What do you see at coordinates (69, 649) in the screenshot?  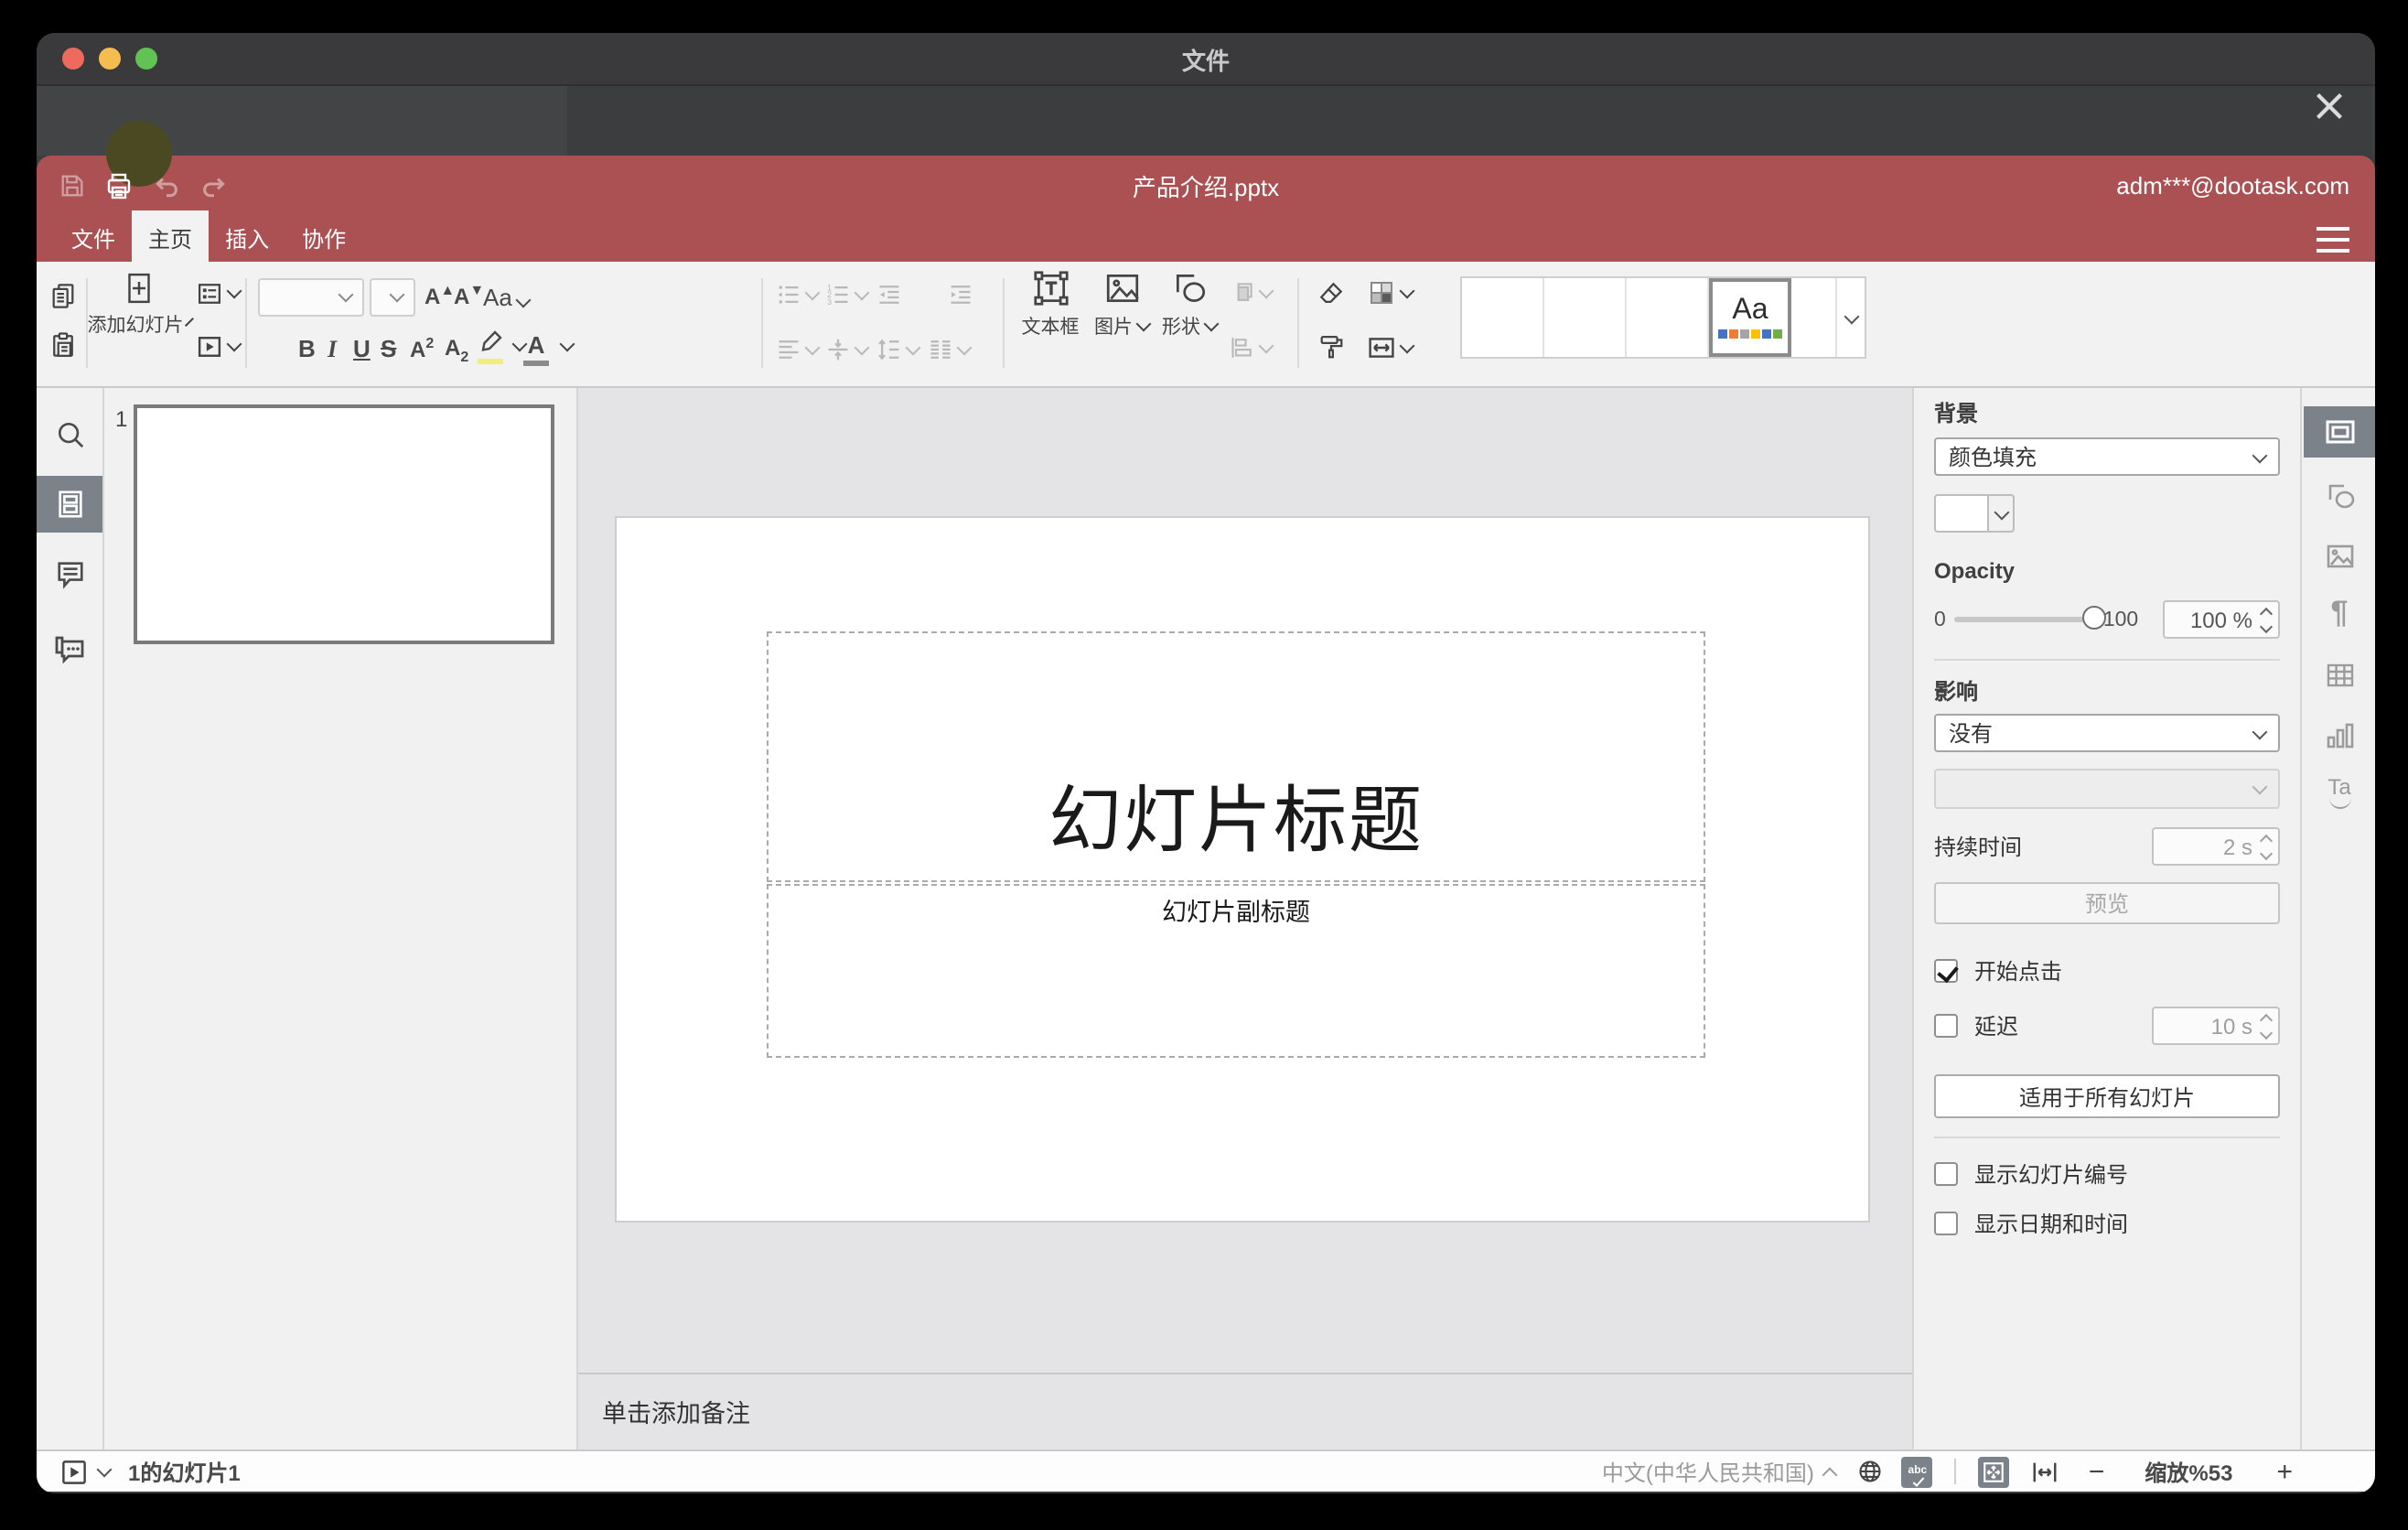 I see `chat-icon` at bounding box center [69, 649].